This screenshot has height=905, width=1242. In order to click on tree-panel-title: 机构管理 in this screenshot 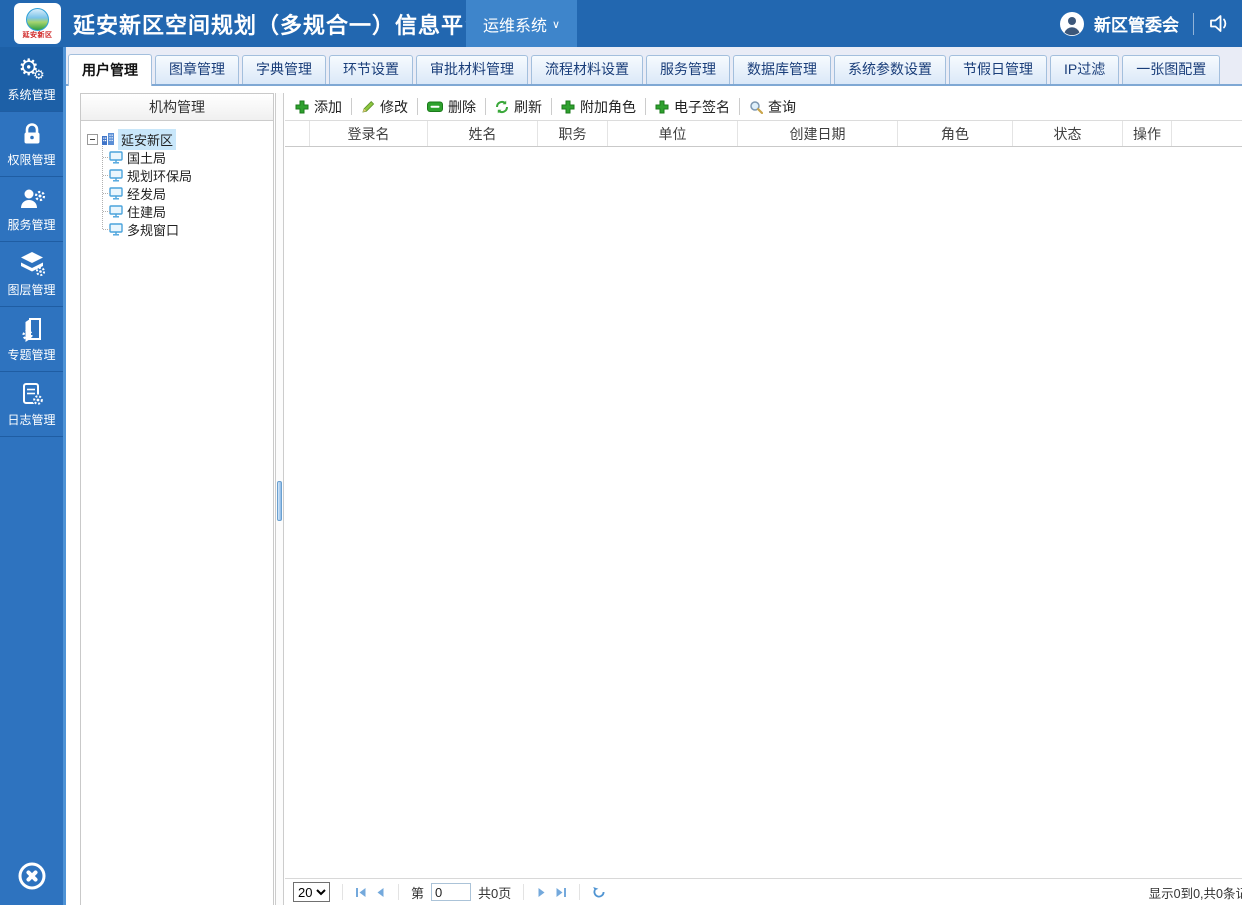, I will do `click(177, 107)`.